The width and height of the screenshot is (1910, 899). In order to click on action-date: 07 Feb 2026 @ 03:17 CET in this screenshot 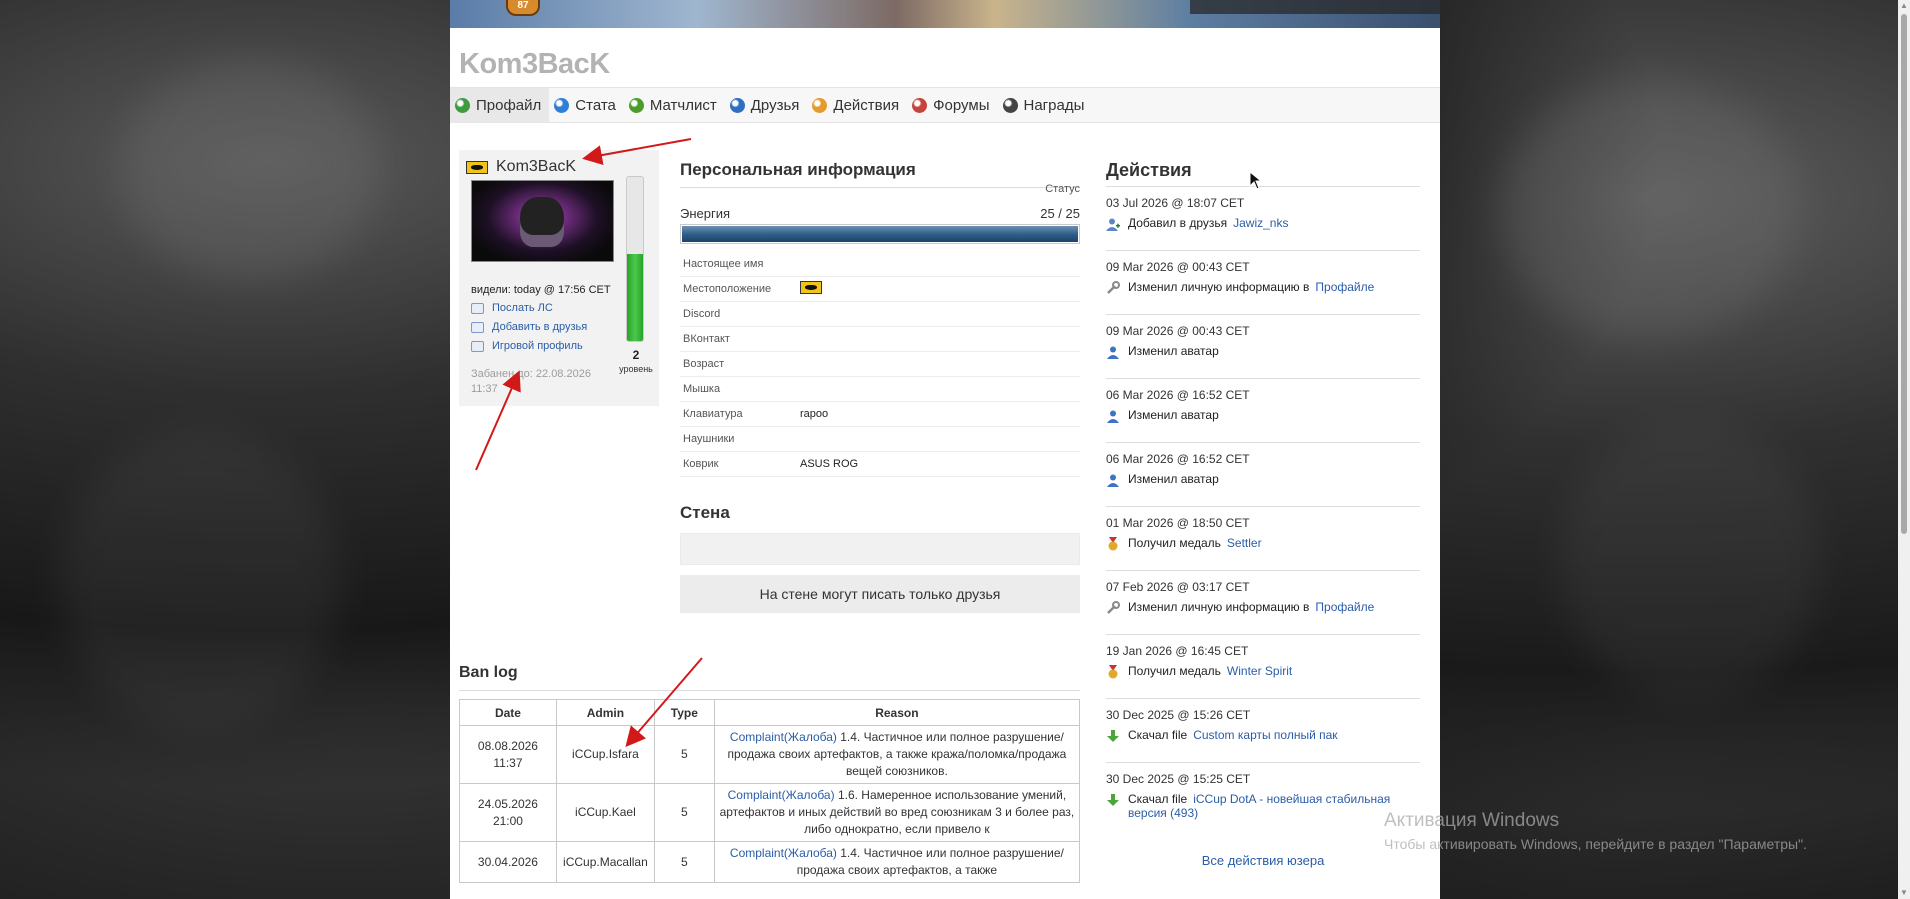, I will do `click(1178, 587)`.